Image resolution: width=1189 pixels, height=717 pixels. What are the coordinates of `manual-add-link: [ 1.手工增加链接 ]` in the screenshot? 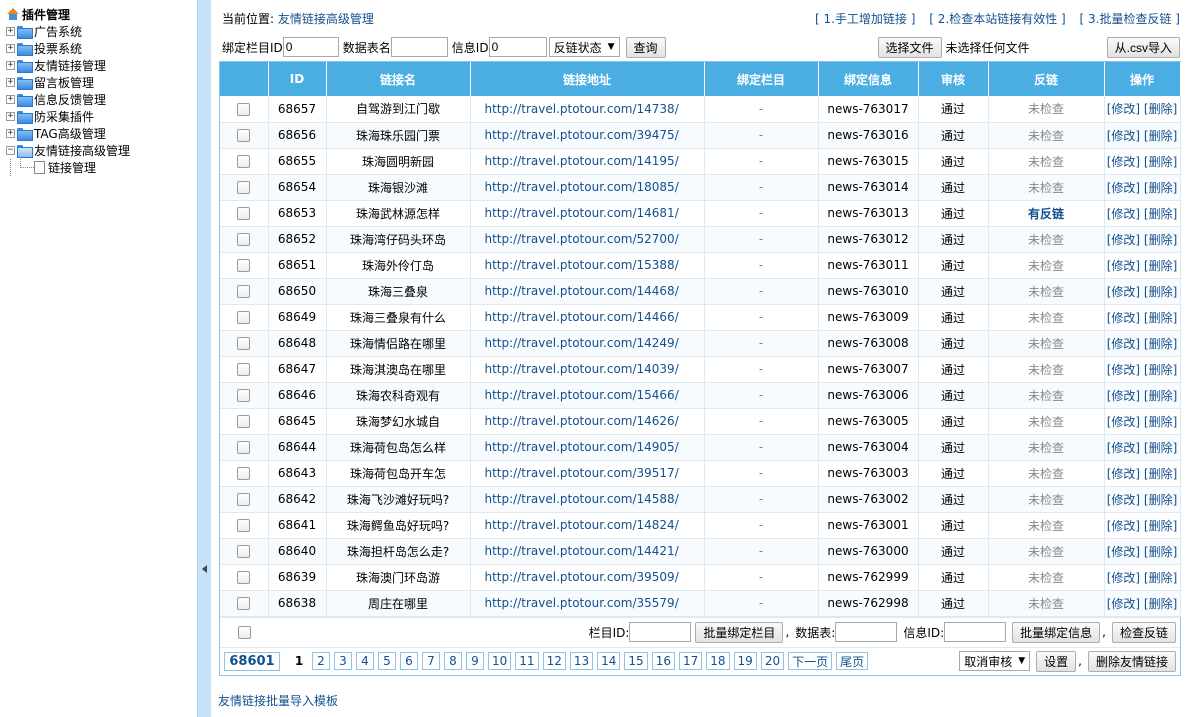 It's located at (865, 19).